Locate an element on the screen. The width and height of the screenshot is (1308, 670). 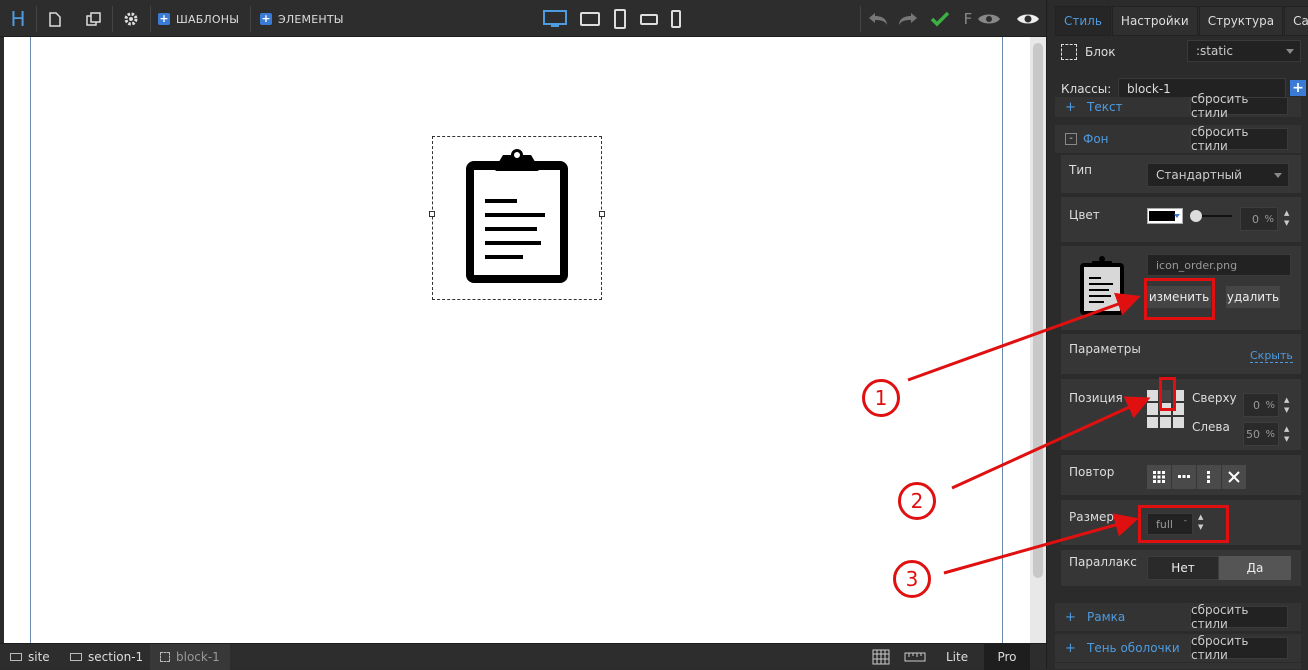
tab-settings: Настройки is located at coordinates (1154, 21).